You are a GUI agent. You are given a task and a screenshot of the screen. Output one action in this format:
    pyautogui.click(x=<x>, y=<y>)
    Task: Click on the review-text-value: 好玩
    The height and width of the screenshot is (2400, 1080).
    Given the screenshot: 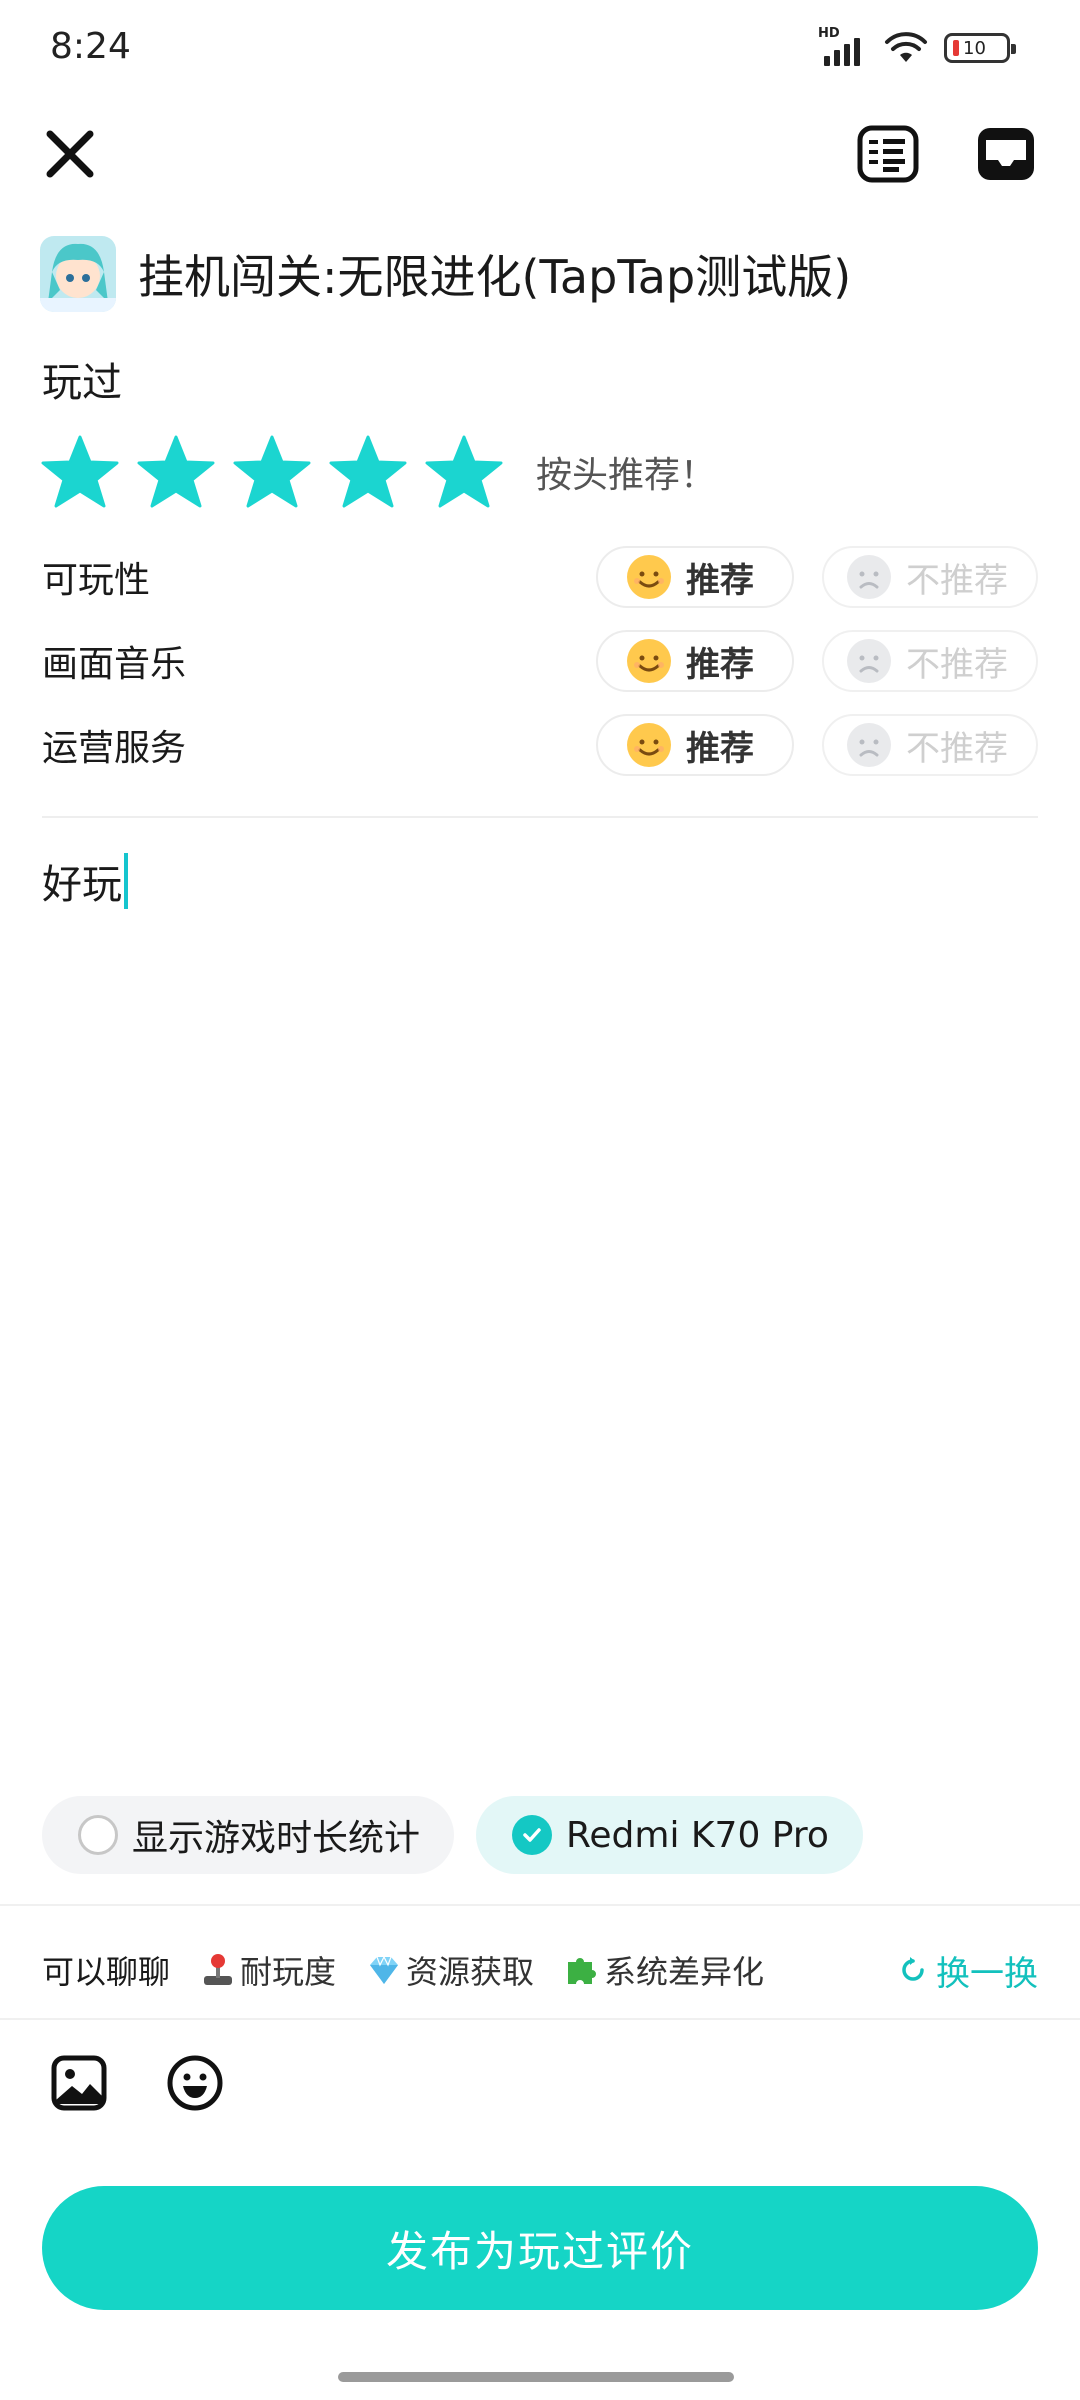 What is the action you would take?
    pyautogui.click(x=82, y=885)
    